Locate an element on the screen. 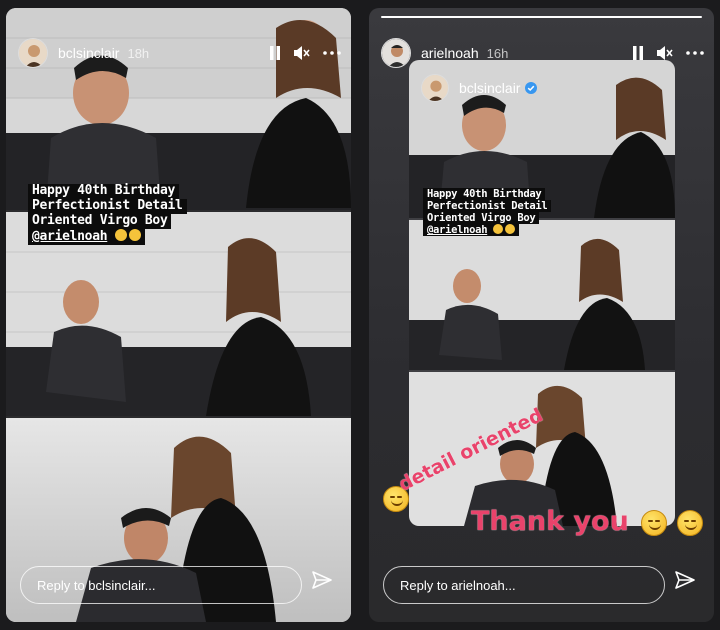 The image size is (720, 630). sticker-text-thank-you: Thank you is located at coordinates (550, 521).